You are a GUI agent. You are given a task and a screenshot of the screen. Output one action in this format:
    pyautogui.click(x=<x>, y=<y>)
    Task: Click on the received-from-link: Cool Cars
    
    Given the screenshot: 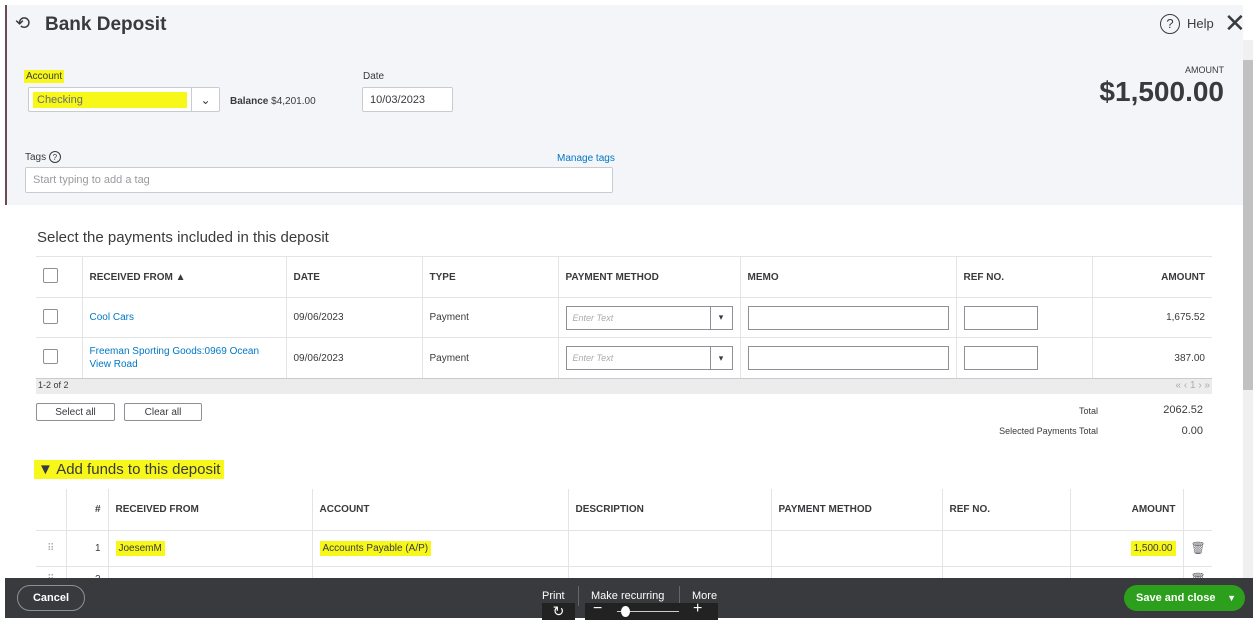 What is the action you would take?
    pyautogui.click(x=184, y=317)
    